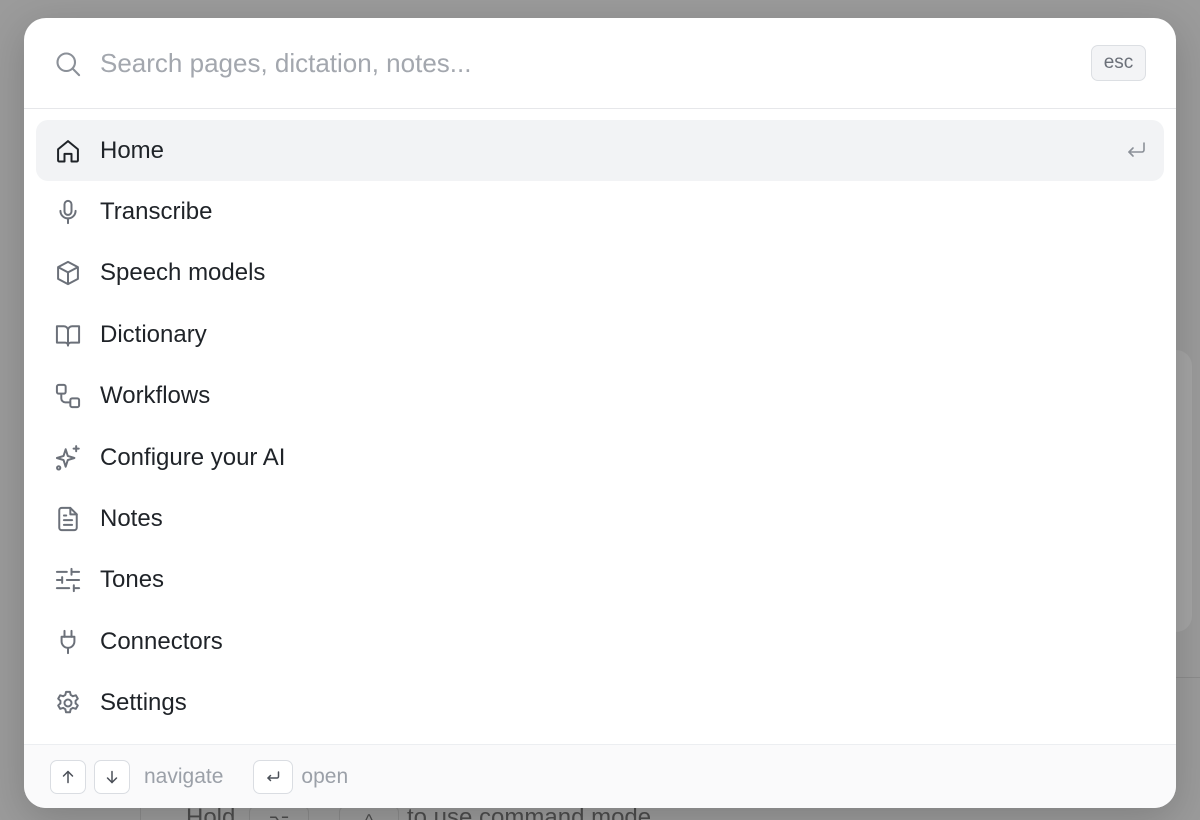  What do you see at coordinates (68, 642) in the screenshot?
I see `plug-icon` at bounding box center [68, 642].